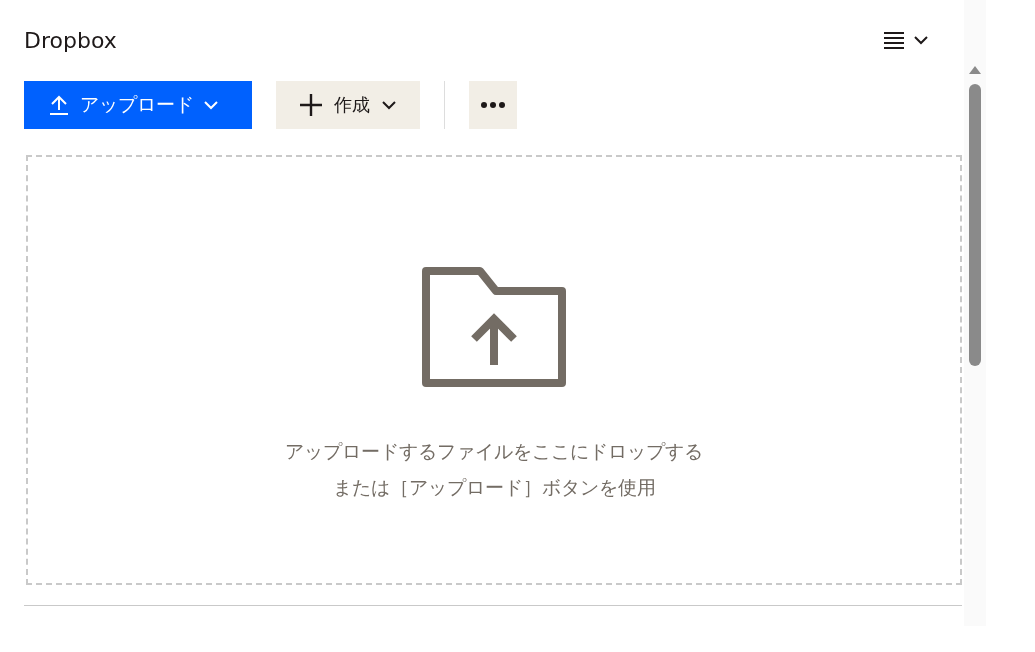  Describe the element at coordinates (348, 105) in the screenshot. I see `create-button: 作成` at that location.